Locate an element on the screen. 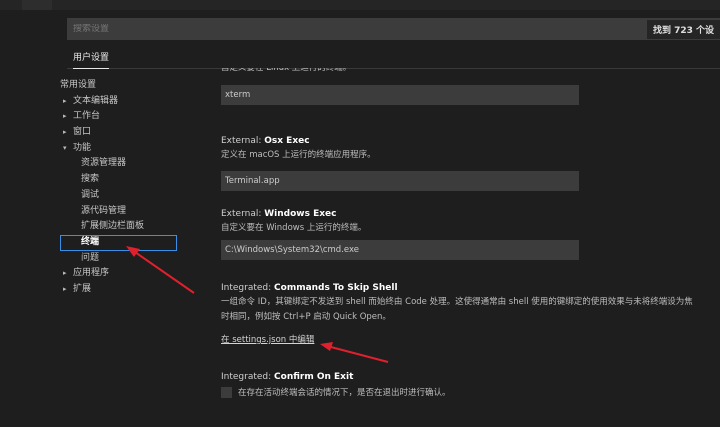 The image size is (720, 427). toc-label: 功能 is located at coordinates (82, 147).